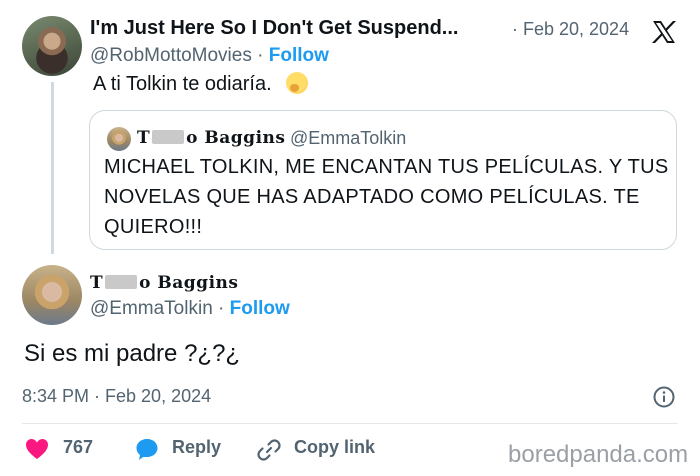 This screenshot has height=476, width=700. I want to click on watermark: boredpanda.com, so click(598, 454).